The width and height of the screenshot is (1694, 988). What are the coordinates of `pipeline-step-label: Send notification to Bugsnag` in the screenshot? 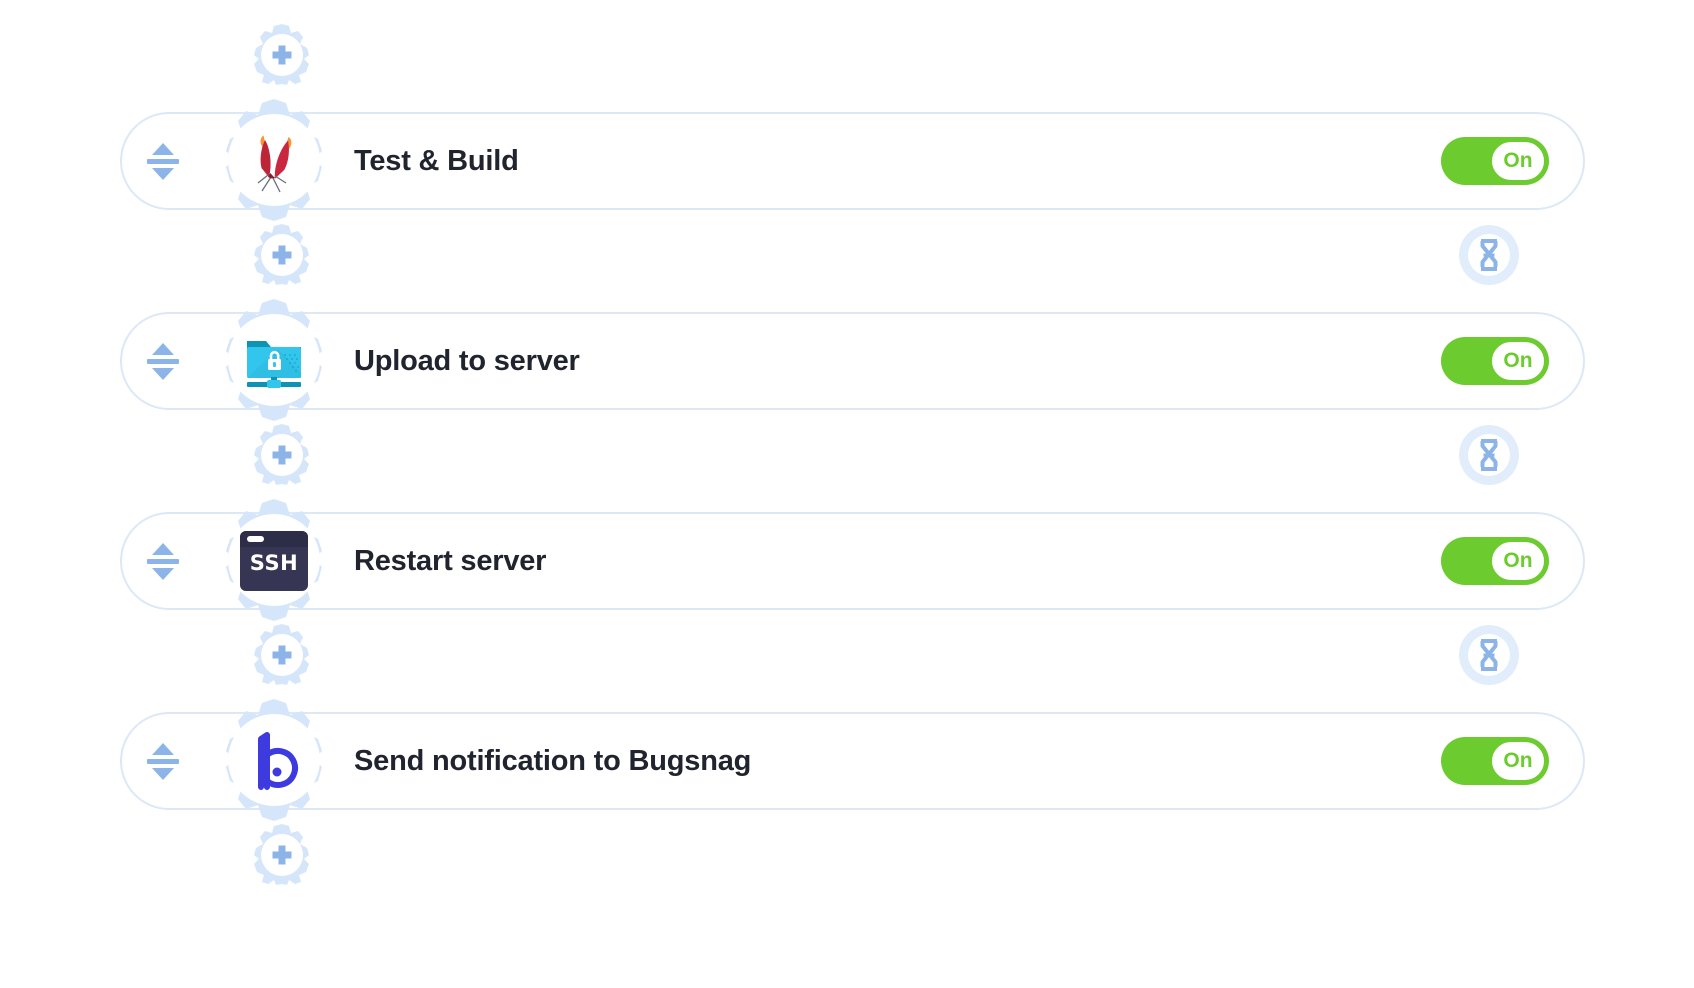 It's located at (553, 760).